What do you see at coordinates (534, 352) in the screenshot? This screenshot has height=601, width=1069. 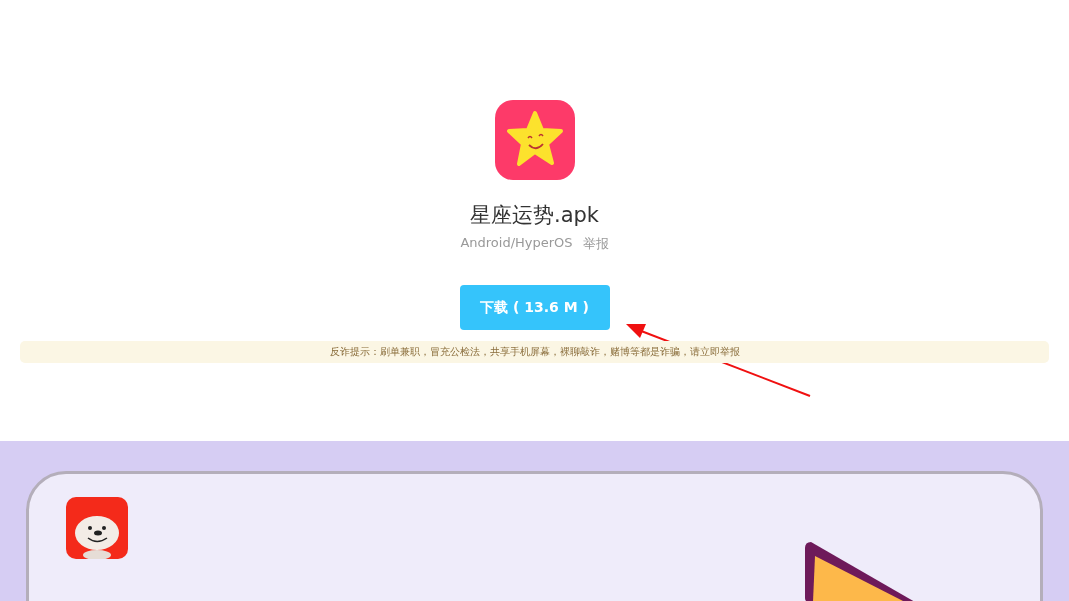 I see `anti-fraud-notice: 反诈提示：刷单兼职，冒充公检法，共享手机屏幕，裸聊敲诈，赌博等都是诈骗，请立即举报` at bounding box center [534, 352].